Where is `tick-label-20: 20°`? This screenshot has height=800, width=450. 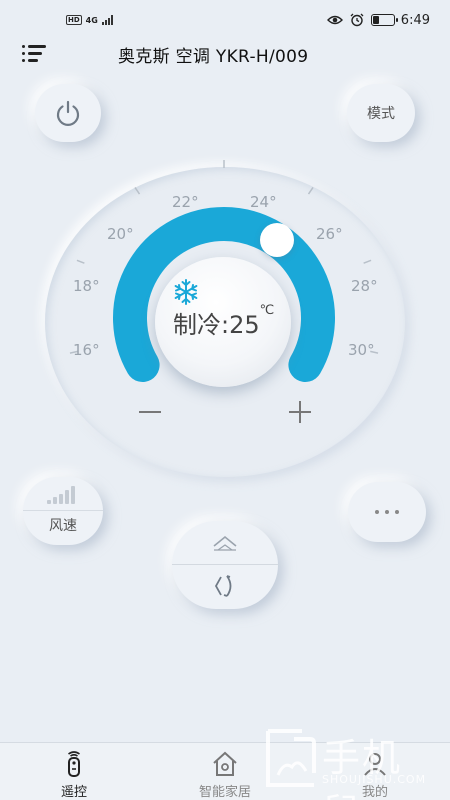
tick-label-20: 20° is located at coordinates (120, 234).